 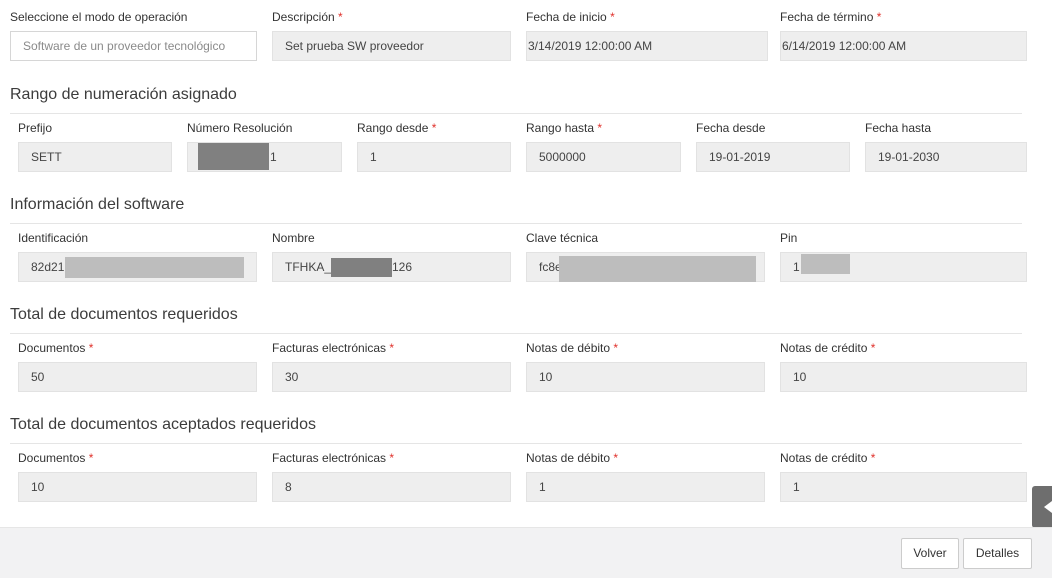 What do you see at coordinates (53, 238) in the screenshot?
I see `identification-label: Identificación` at bounding box center [53, 238].